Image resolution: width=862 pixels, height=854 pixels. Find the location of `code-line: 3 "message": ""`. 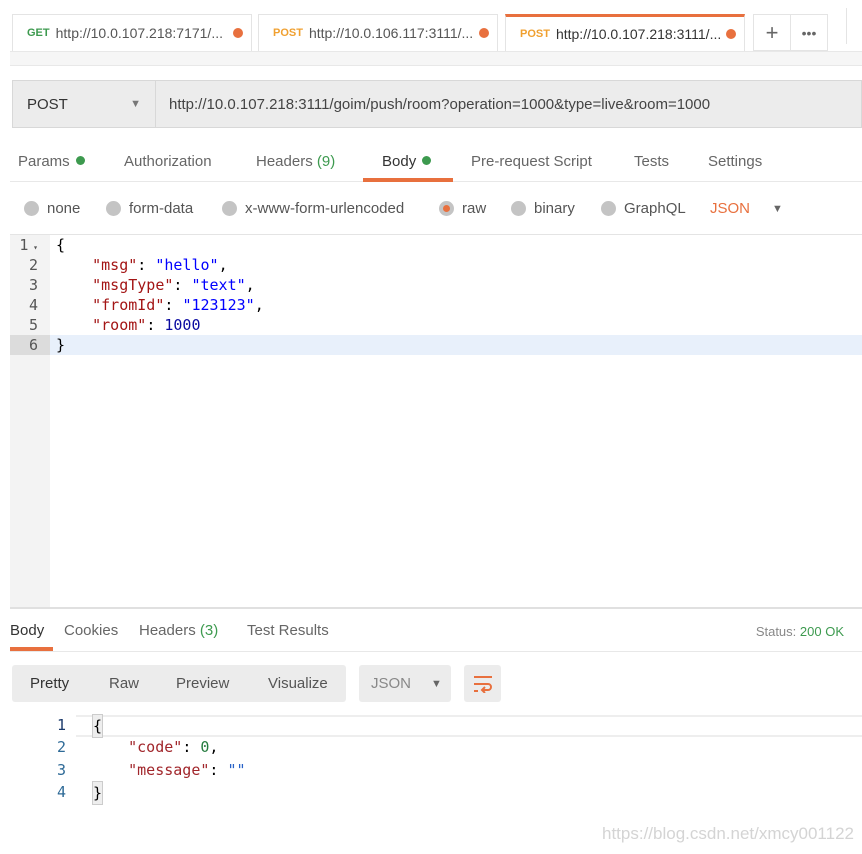

code-line: 3 "message": "" is located at coordinates (151, 770).